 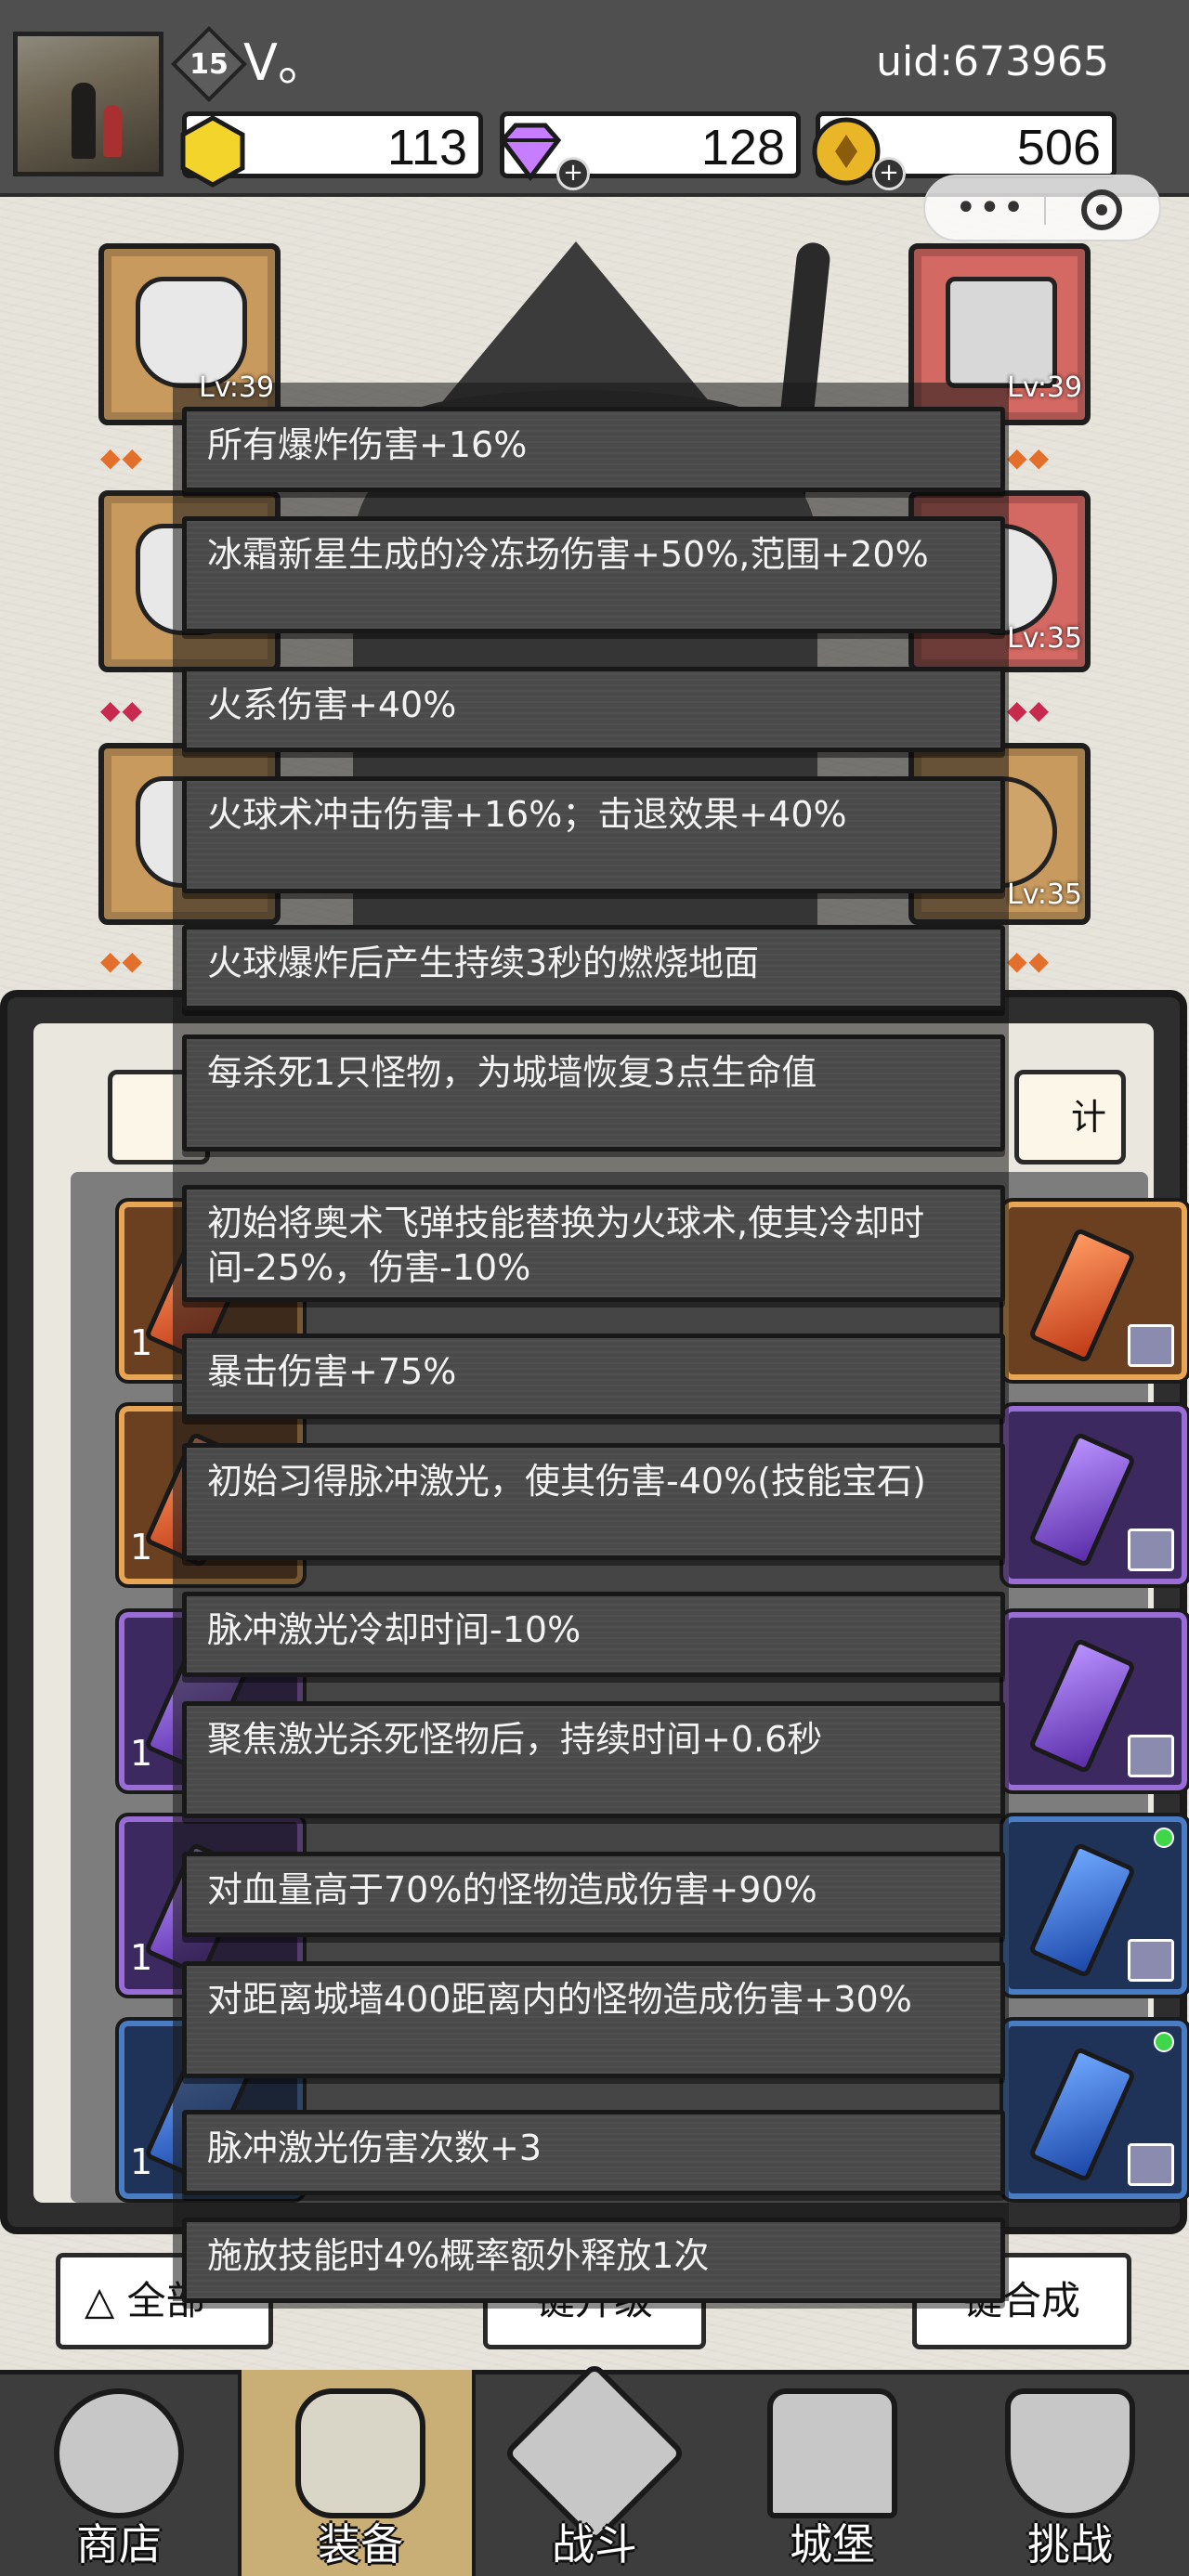 I want to click on skill-row: 初始习得脉冲激光，使其伤害-40%(技能宝石), so click(x=593, y=1501).